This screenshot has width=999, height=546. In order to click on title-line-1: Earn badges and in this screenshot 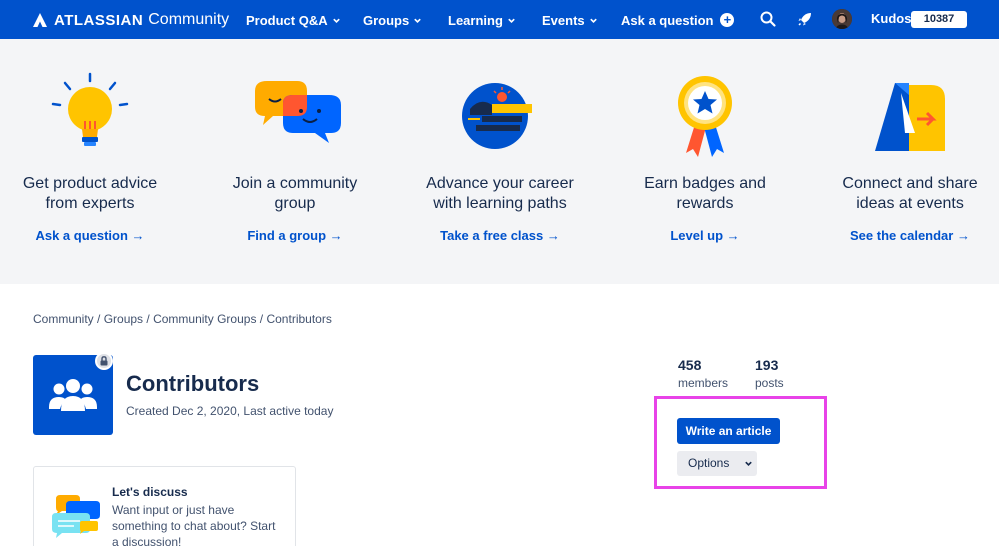, I will do `click(705, 183)`.